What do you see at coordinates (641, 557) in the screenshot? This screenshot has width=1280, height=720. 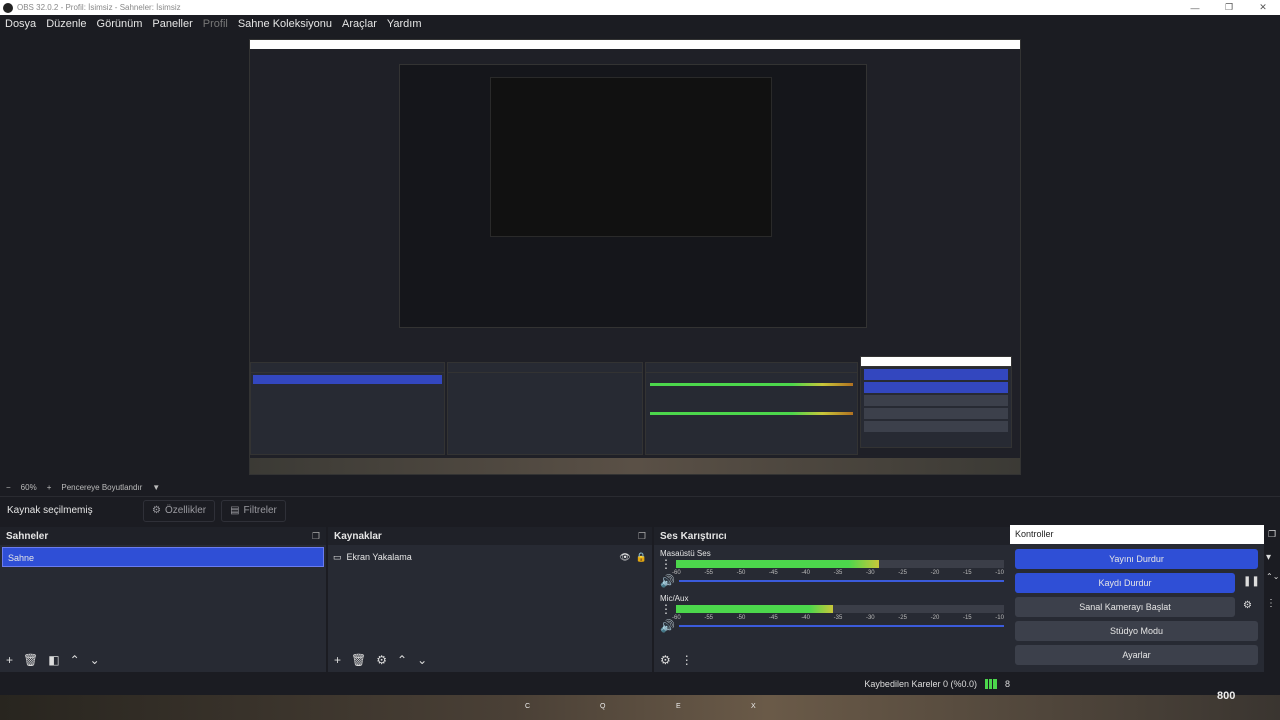 I see `lock-icon: 🔒` at bounding box center [641, 557].